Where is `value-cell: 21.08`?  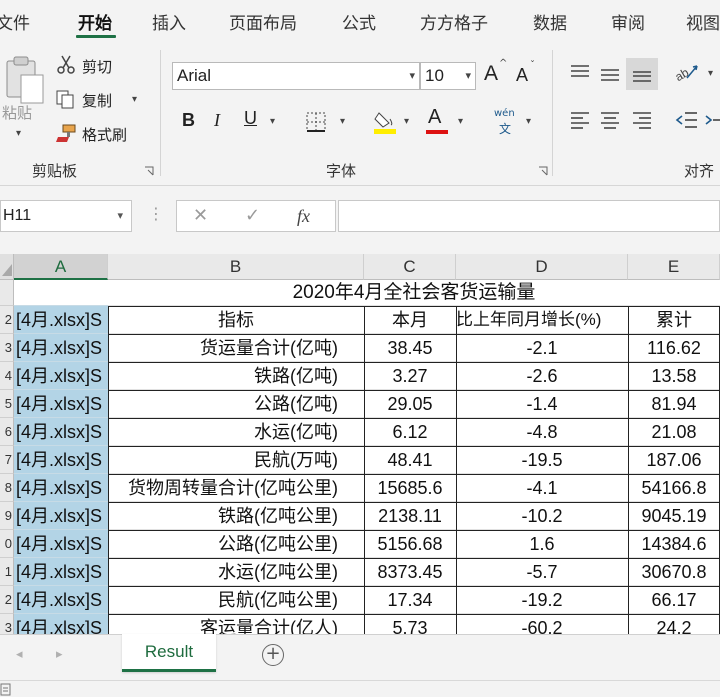
value-cell: 21.08 is located at coordinates (674, 432).